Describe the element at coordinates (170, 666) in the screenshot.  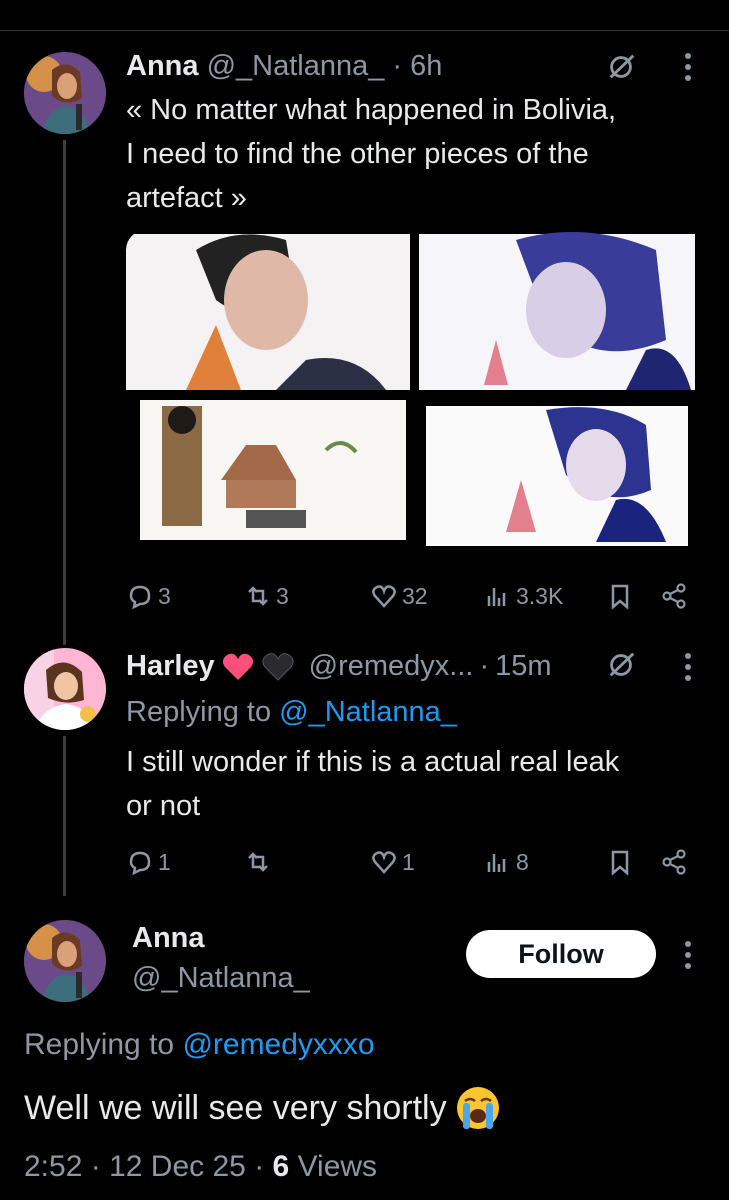
I see `display-name: Harley` at that location.